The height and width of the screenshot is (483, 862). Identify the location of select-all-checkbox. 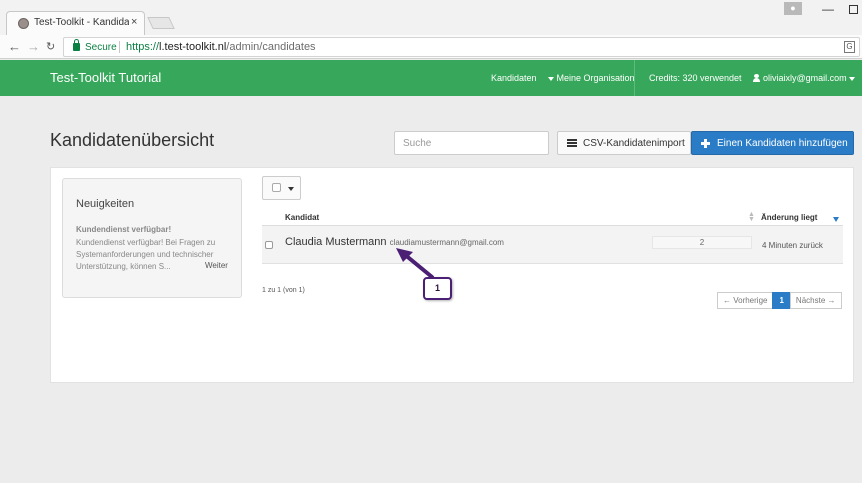
(276, 187).